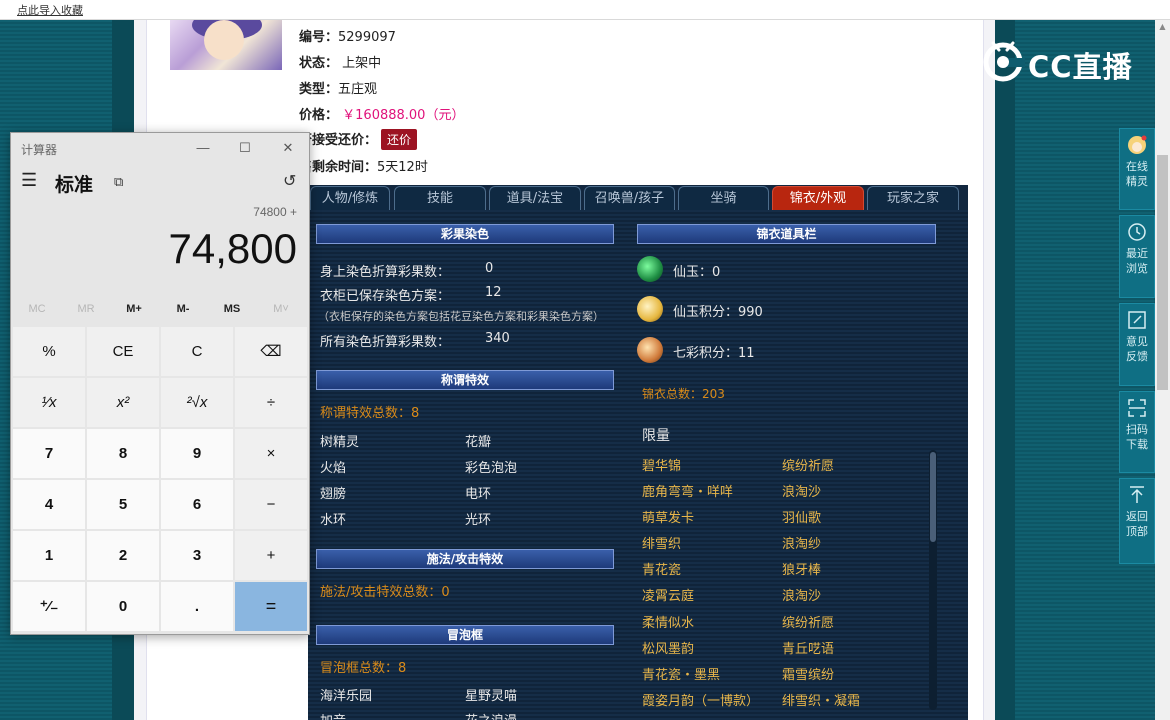  What do you see at coordinates (681, 675) in the screenshot?
I see `limited-item: 青花瓷・墨黑` at bounding box center [681, 675].